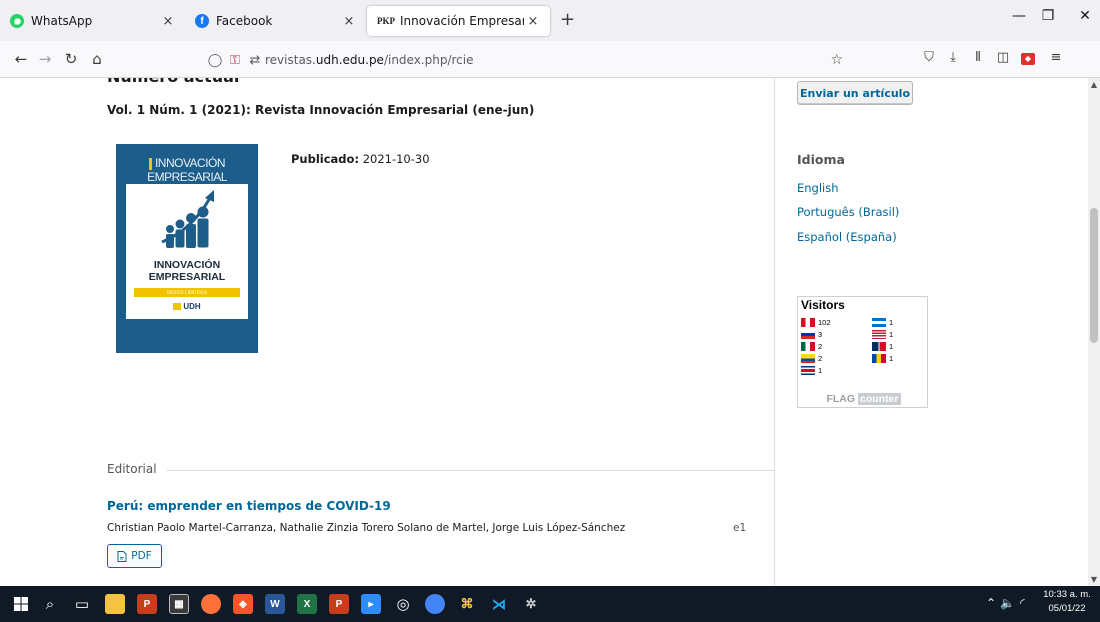  I want to click on word-icon: W, so click(275, 604).